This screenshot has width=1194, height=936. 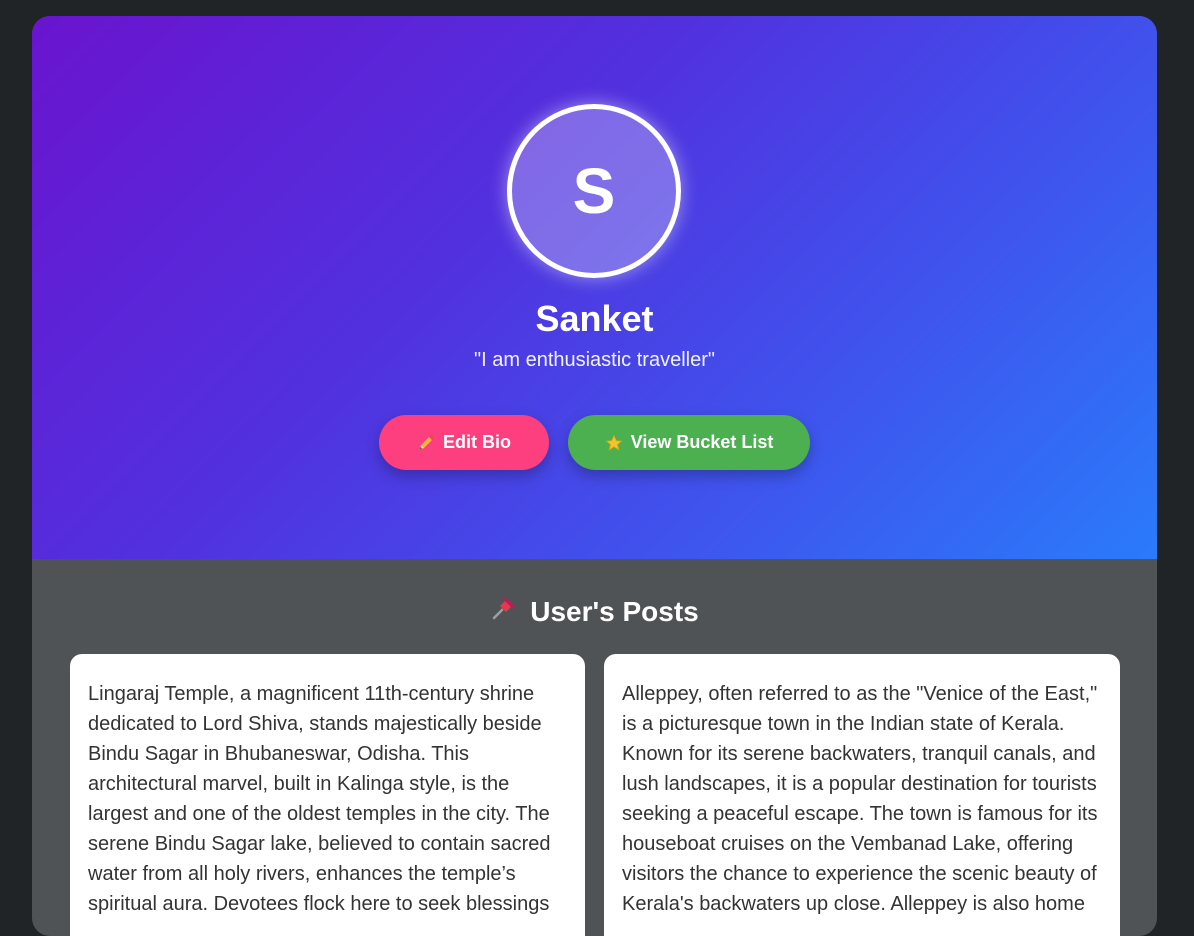 I want to click on profile-bio: "I am enthusiastic traveller", so click(x=594, y=360).